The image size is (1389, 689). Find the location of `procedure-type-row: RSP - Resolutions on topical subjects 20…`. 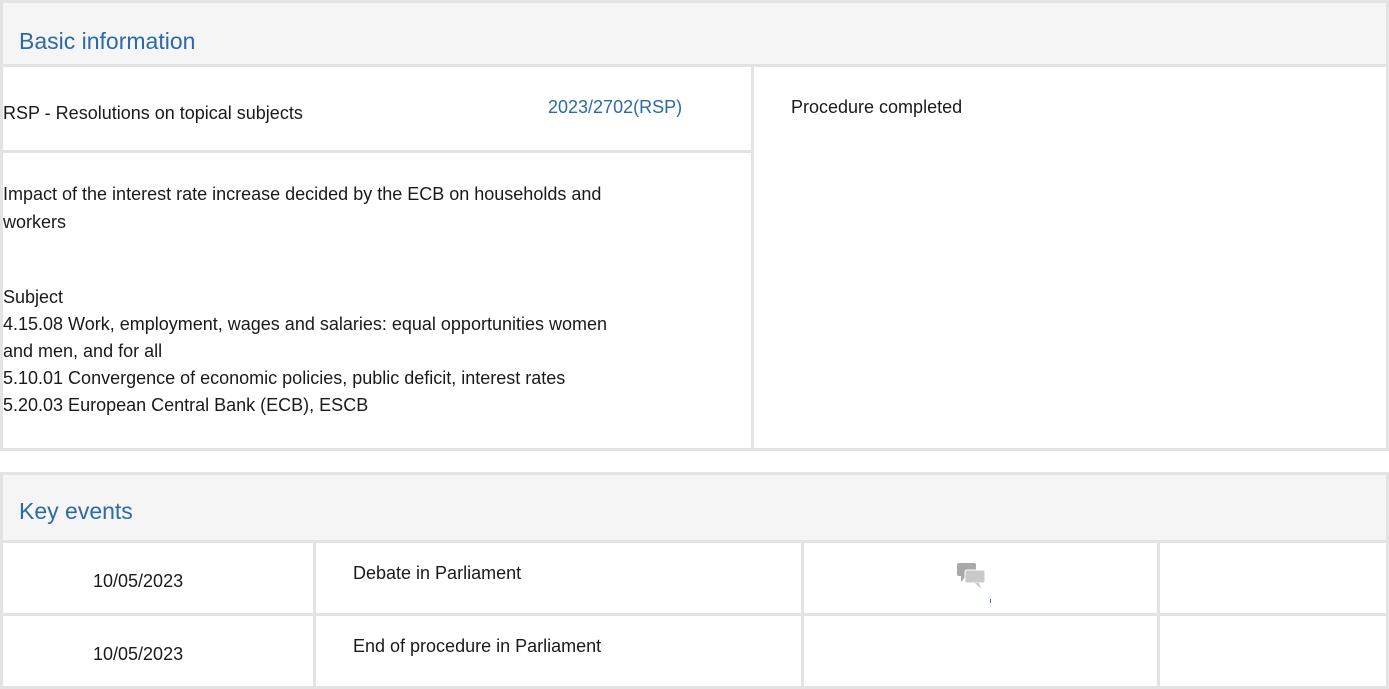

procedure-type-row: RSP - Resolutions on topical subjects 20… is located at coordinates (377, 110).